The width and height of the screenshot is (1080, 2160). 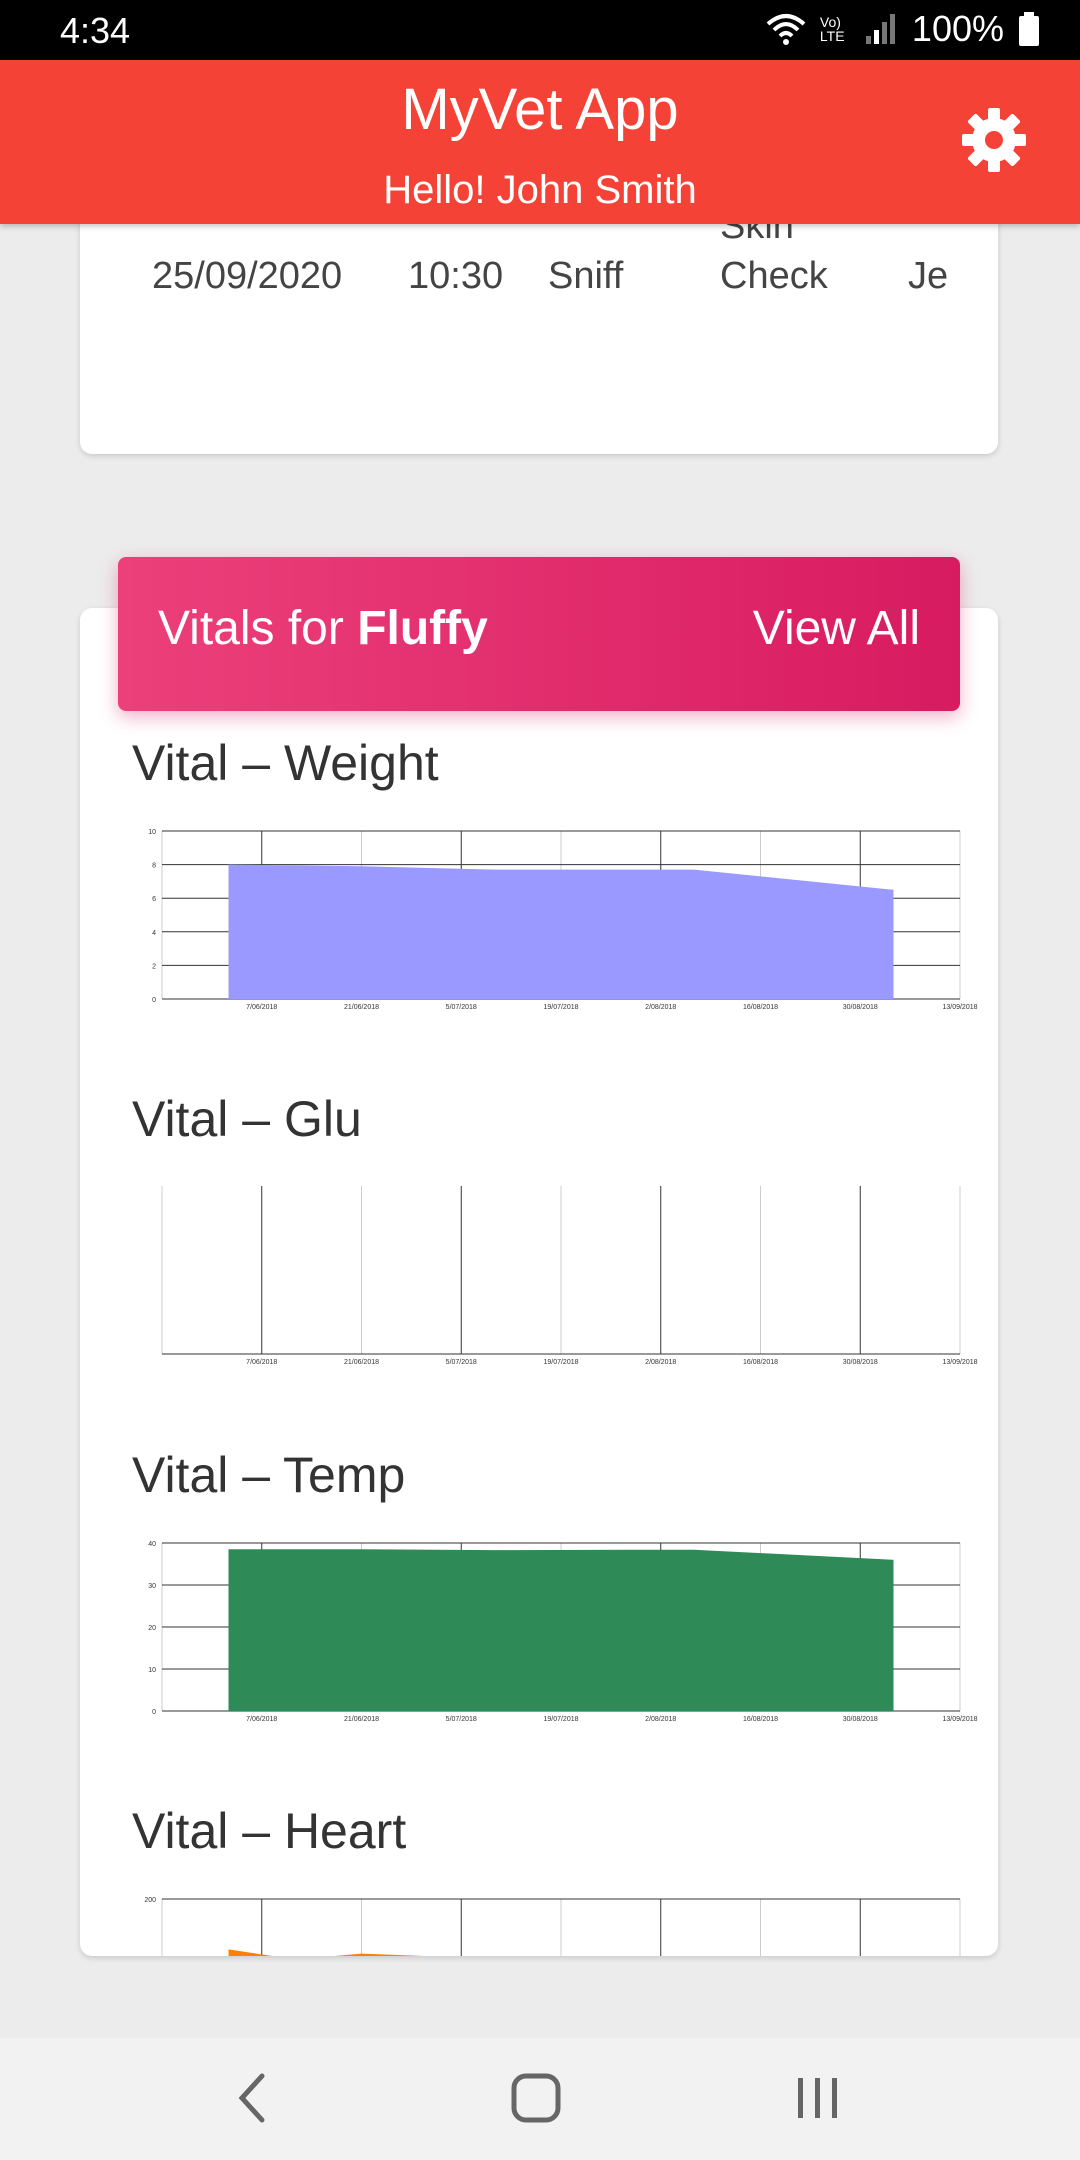 I want to click on greeting-text: Hello! John Smith, so click(x=540, y=190).